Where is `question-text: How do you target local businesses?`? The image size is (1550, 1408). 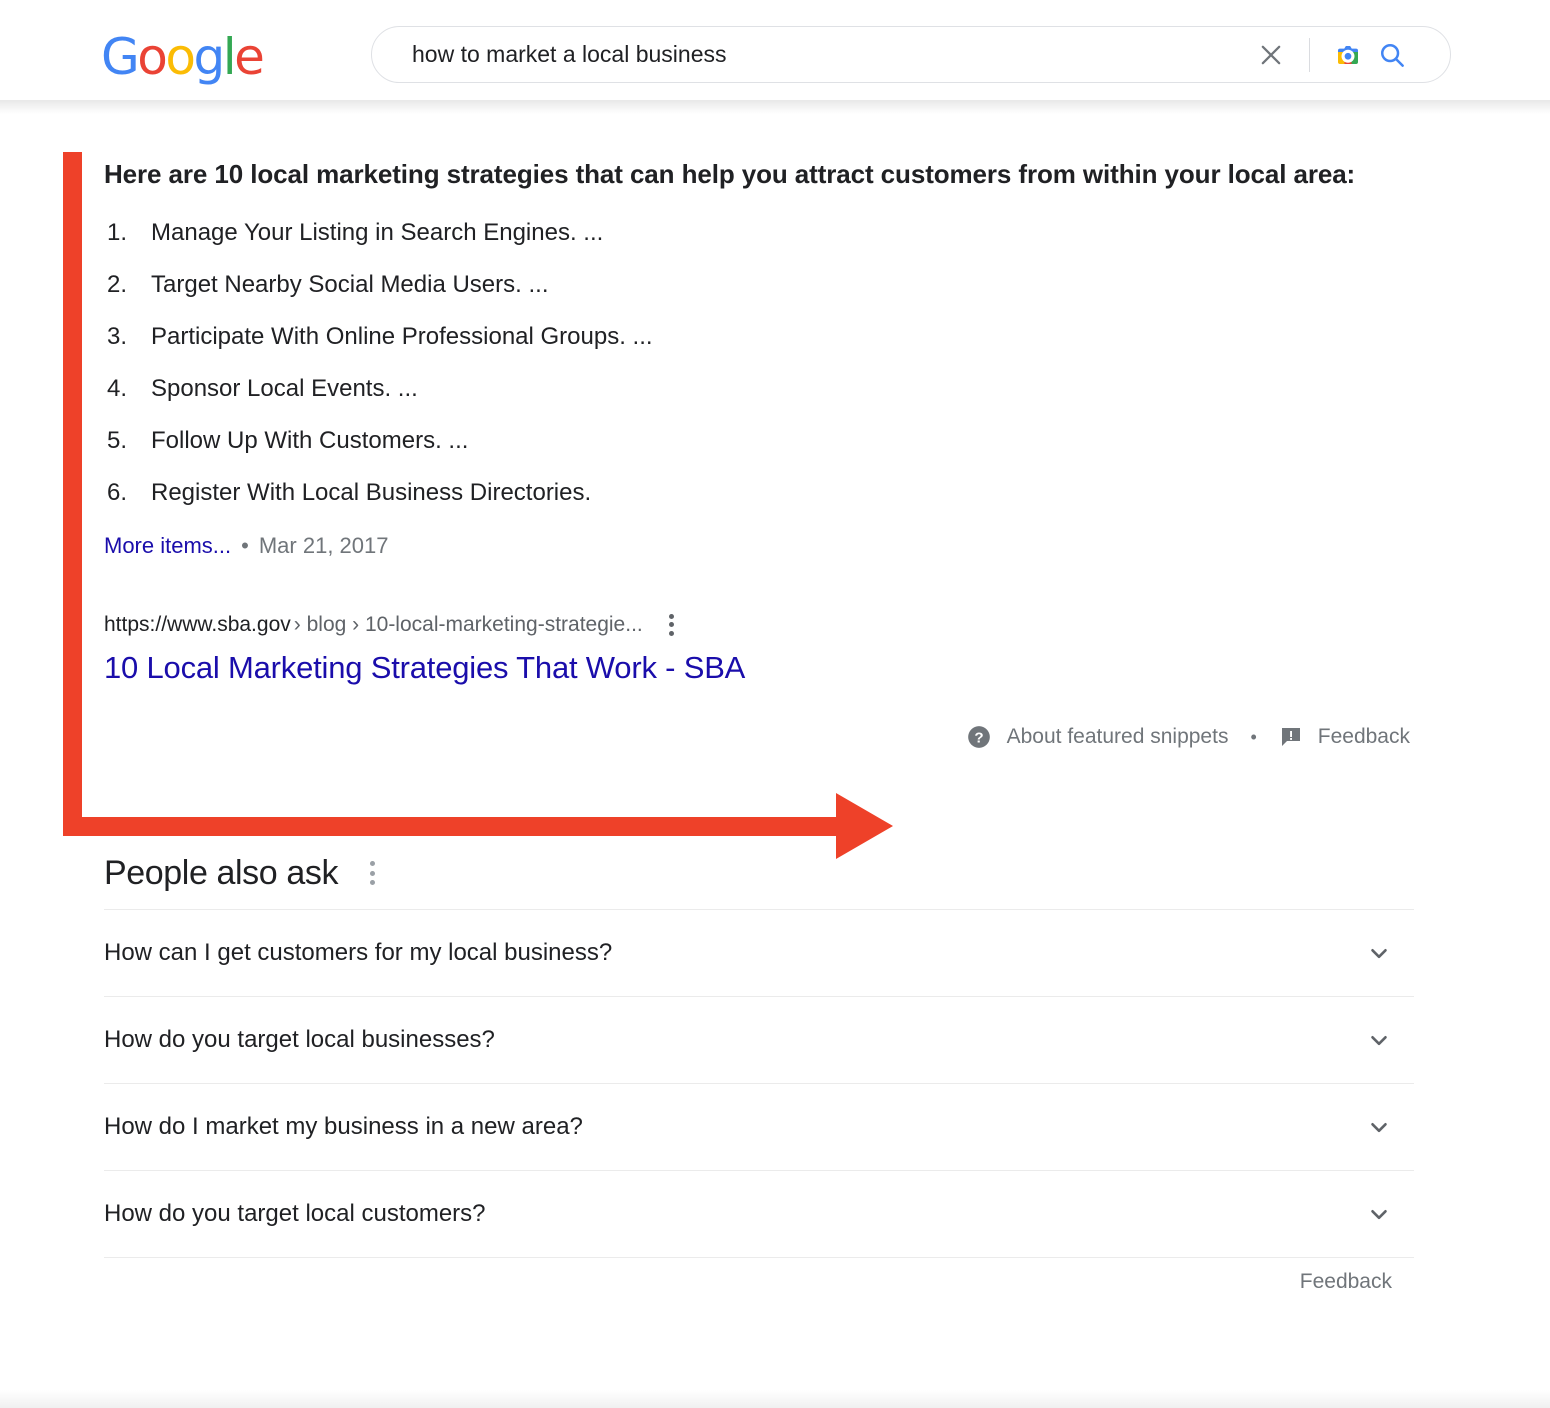
question-text: How do you target local businesses? is located at coordinates (299, 1039).